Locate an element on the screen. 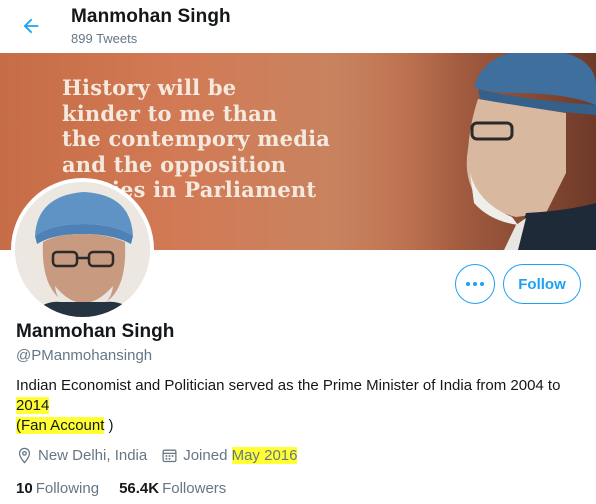  following-label: Following is located at coordinates (67, 488).